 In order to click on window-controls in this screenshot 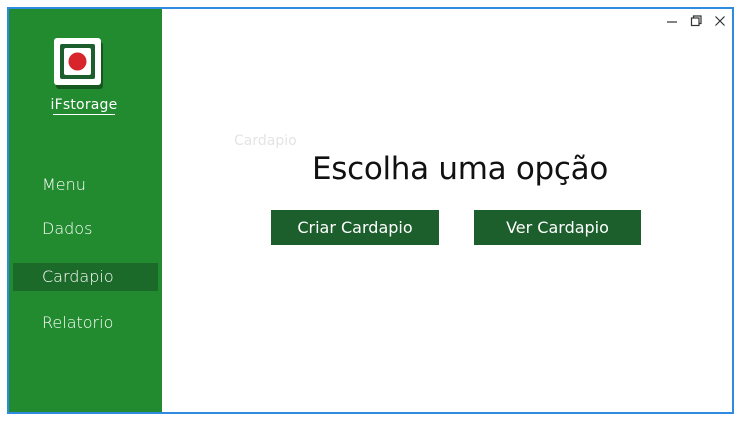, I will do `click(696, 21)`.